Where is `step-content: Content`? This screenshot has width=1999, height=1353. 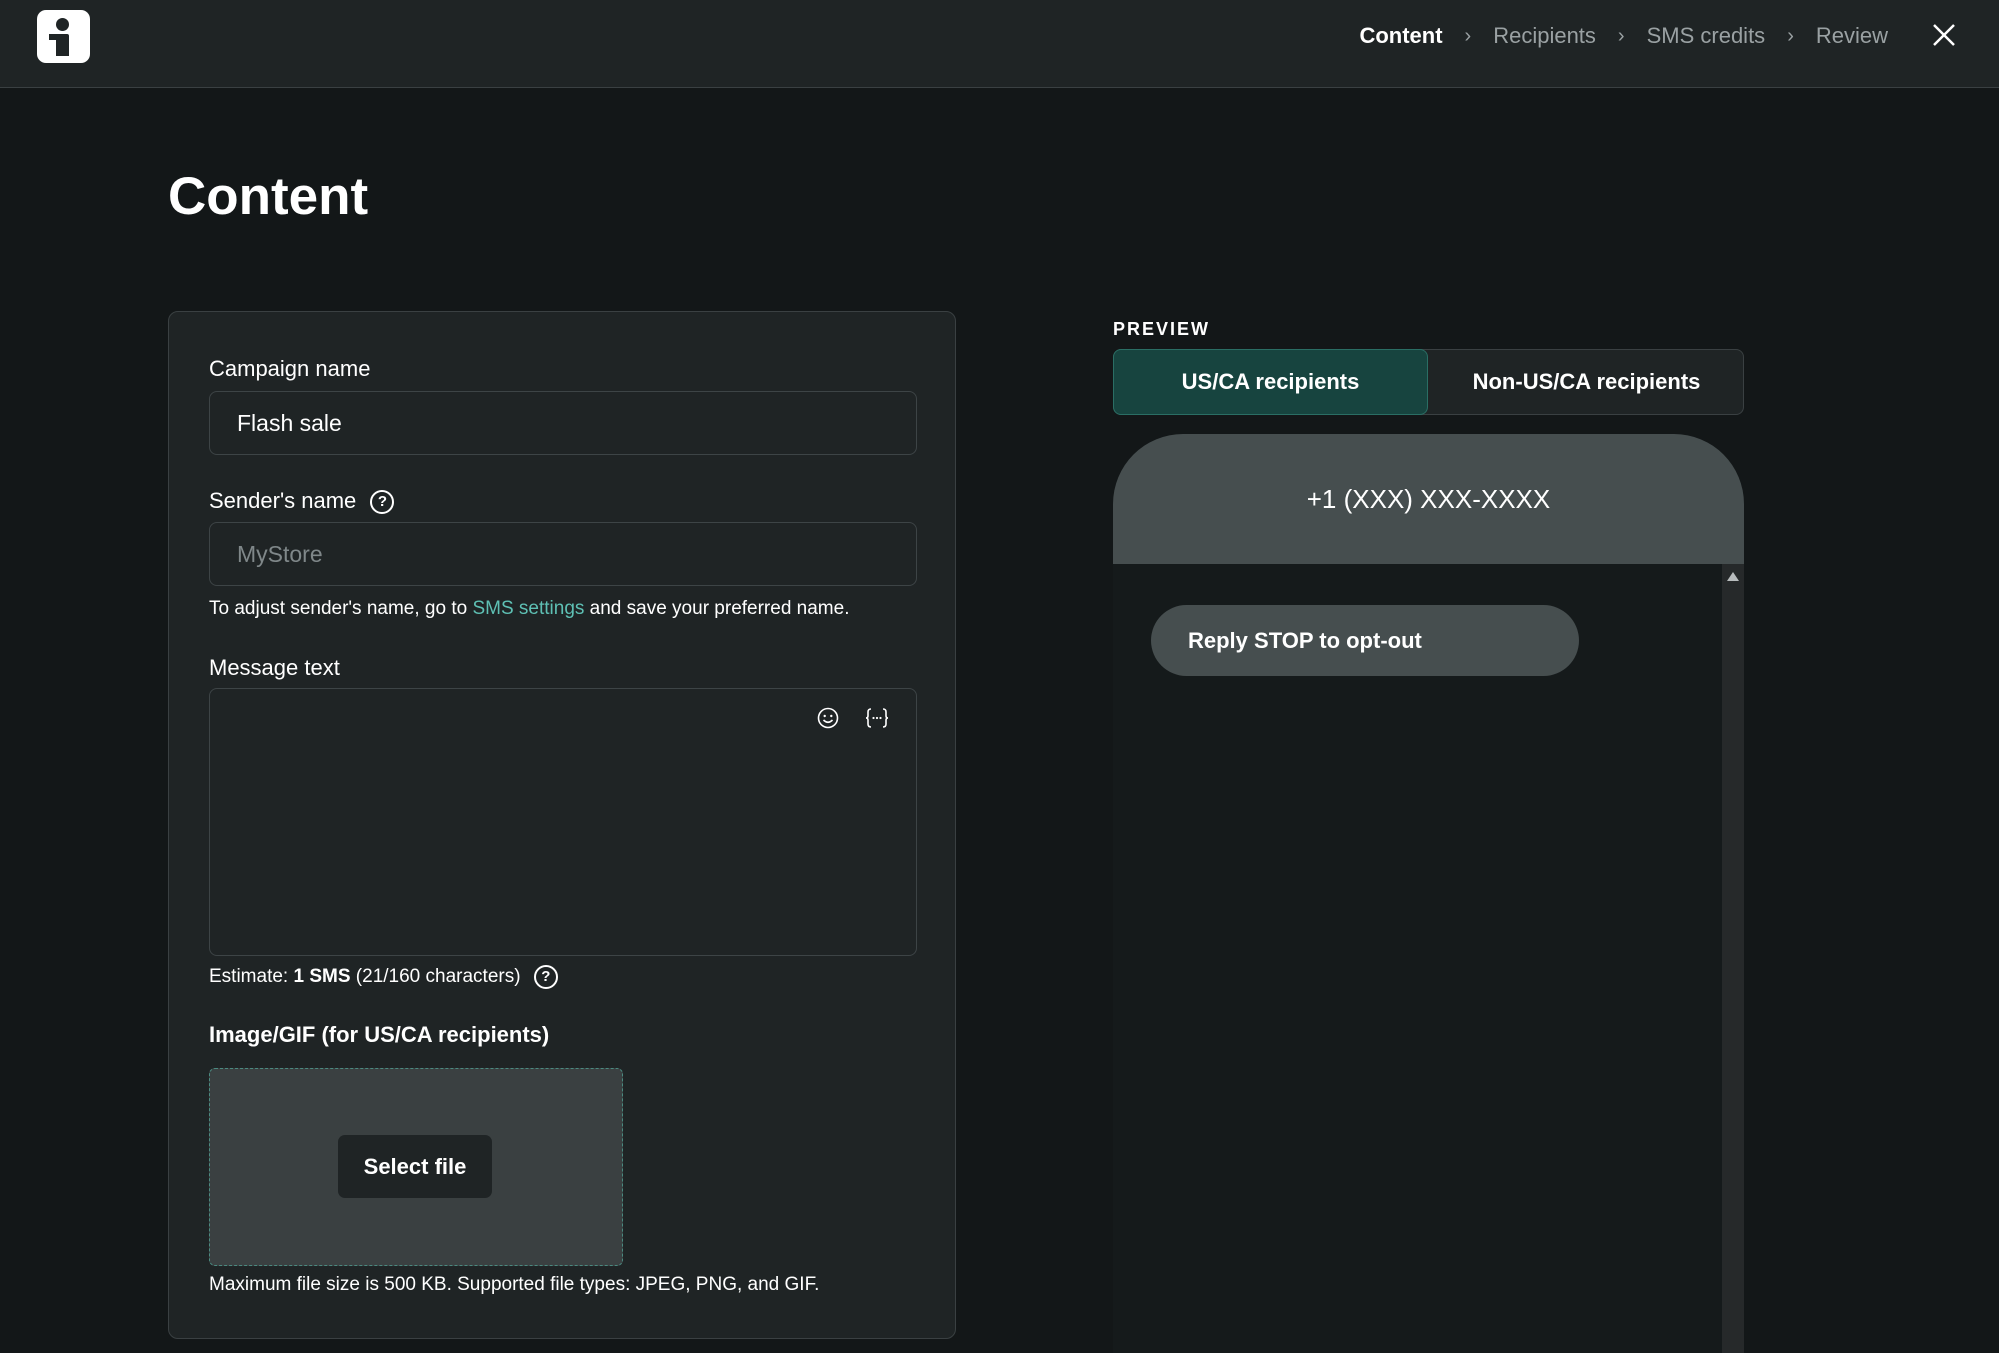 step-content: Content is located at coordinates (1400, 36).